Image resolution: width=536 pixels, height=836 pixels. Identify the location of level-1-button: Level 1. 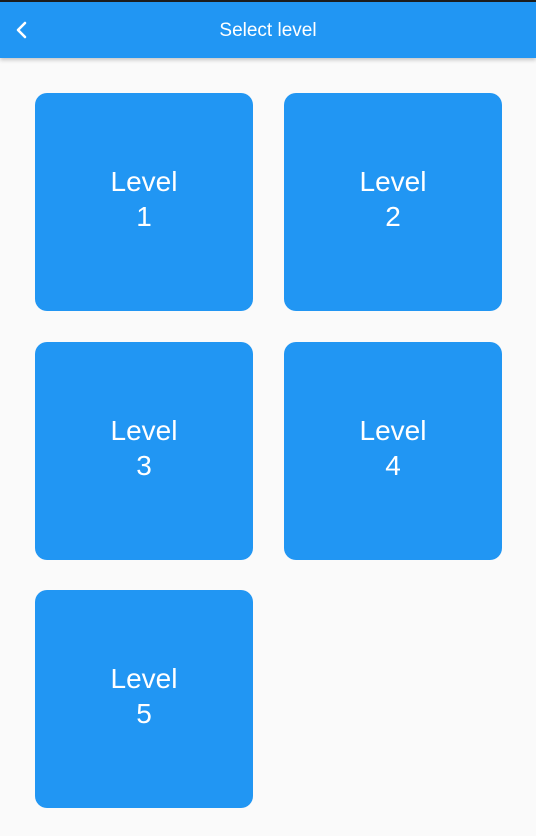
(144, 202).